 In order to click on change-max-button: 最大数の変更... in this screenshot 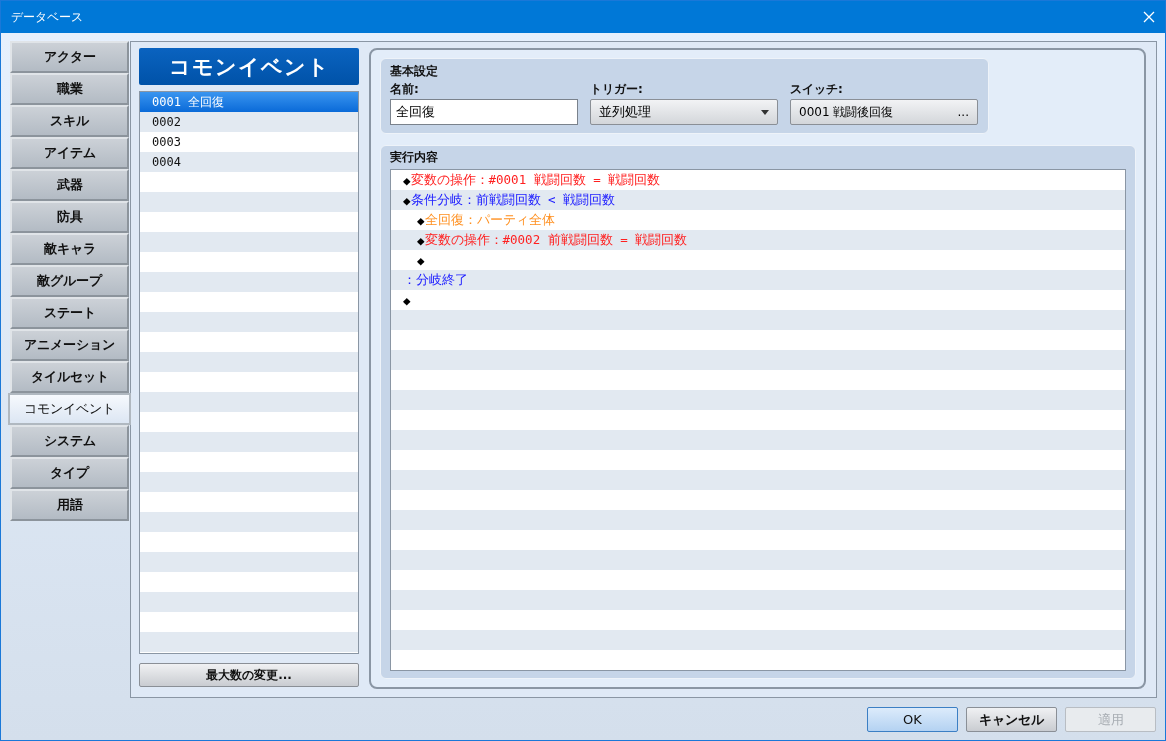, I will do `click(249, 675)`.